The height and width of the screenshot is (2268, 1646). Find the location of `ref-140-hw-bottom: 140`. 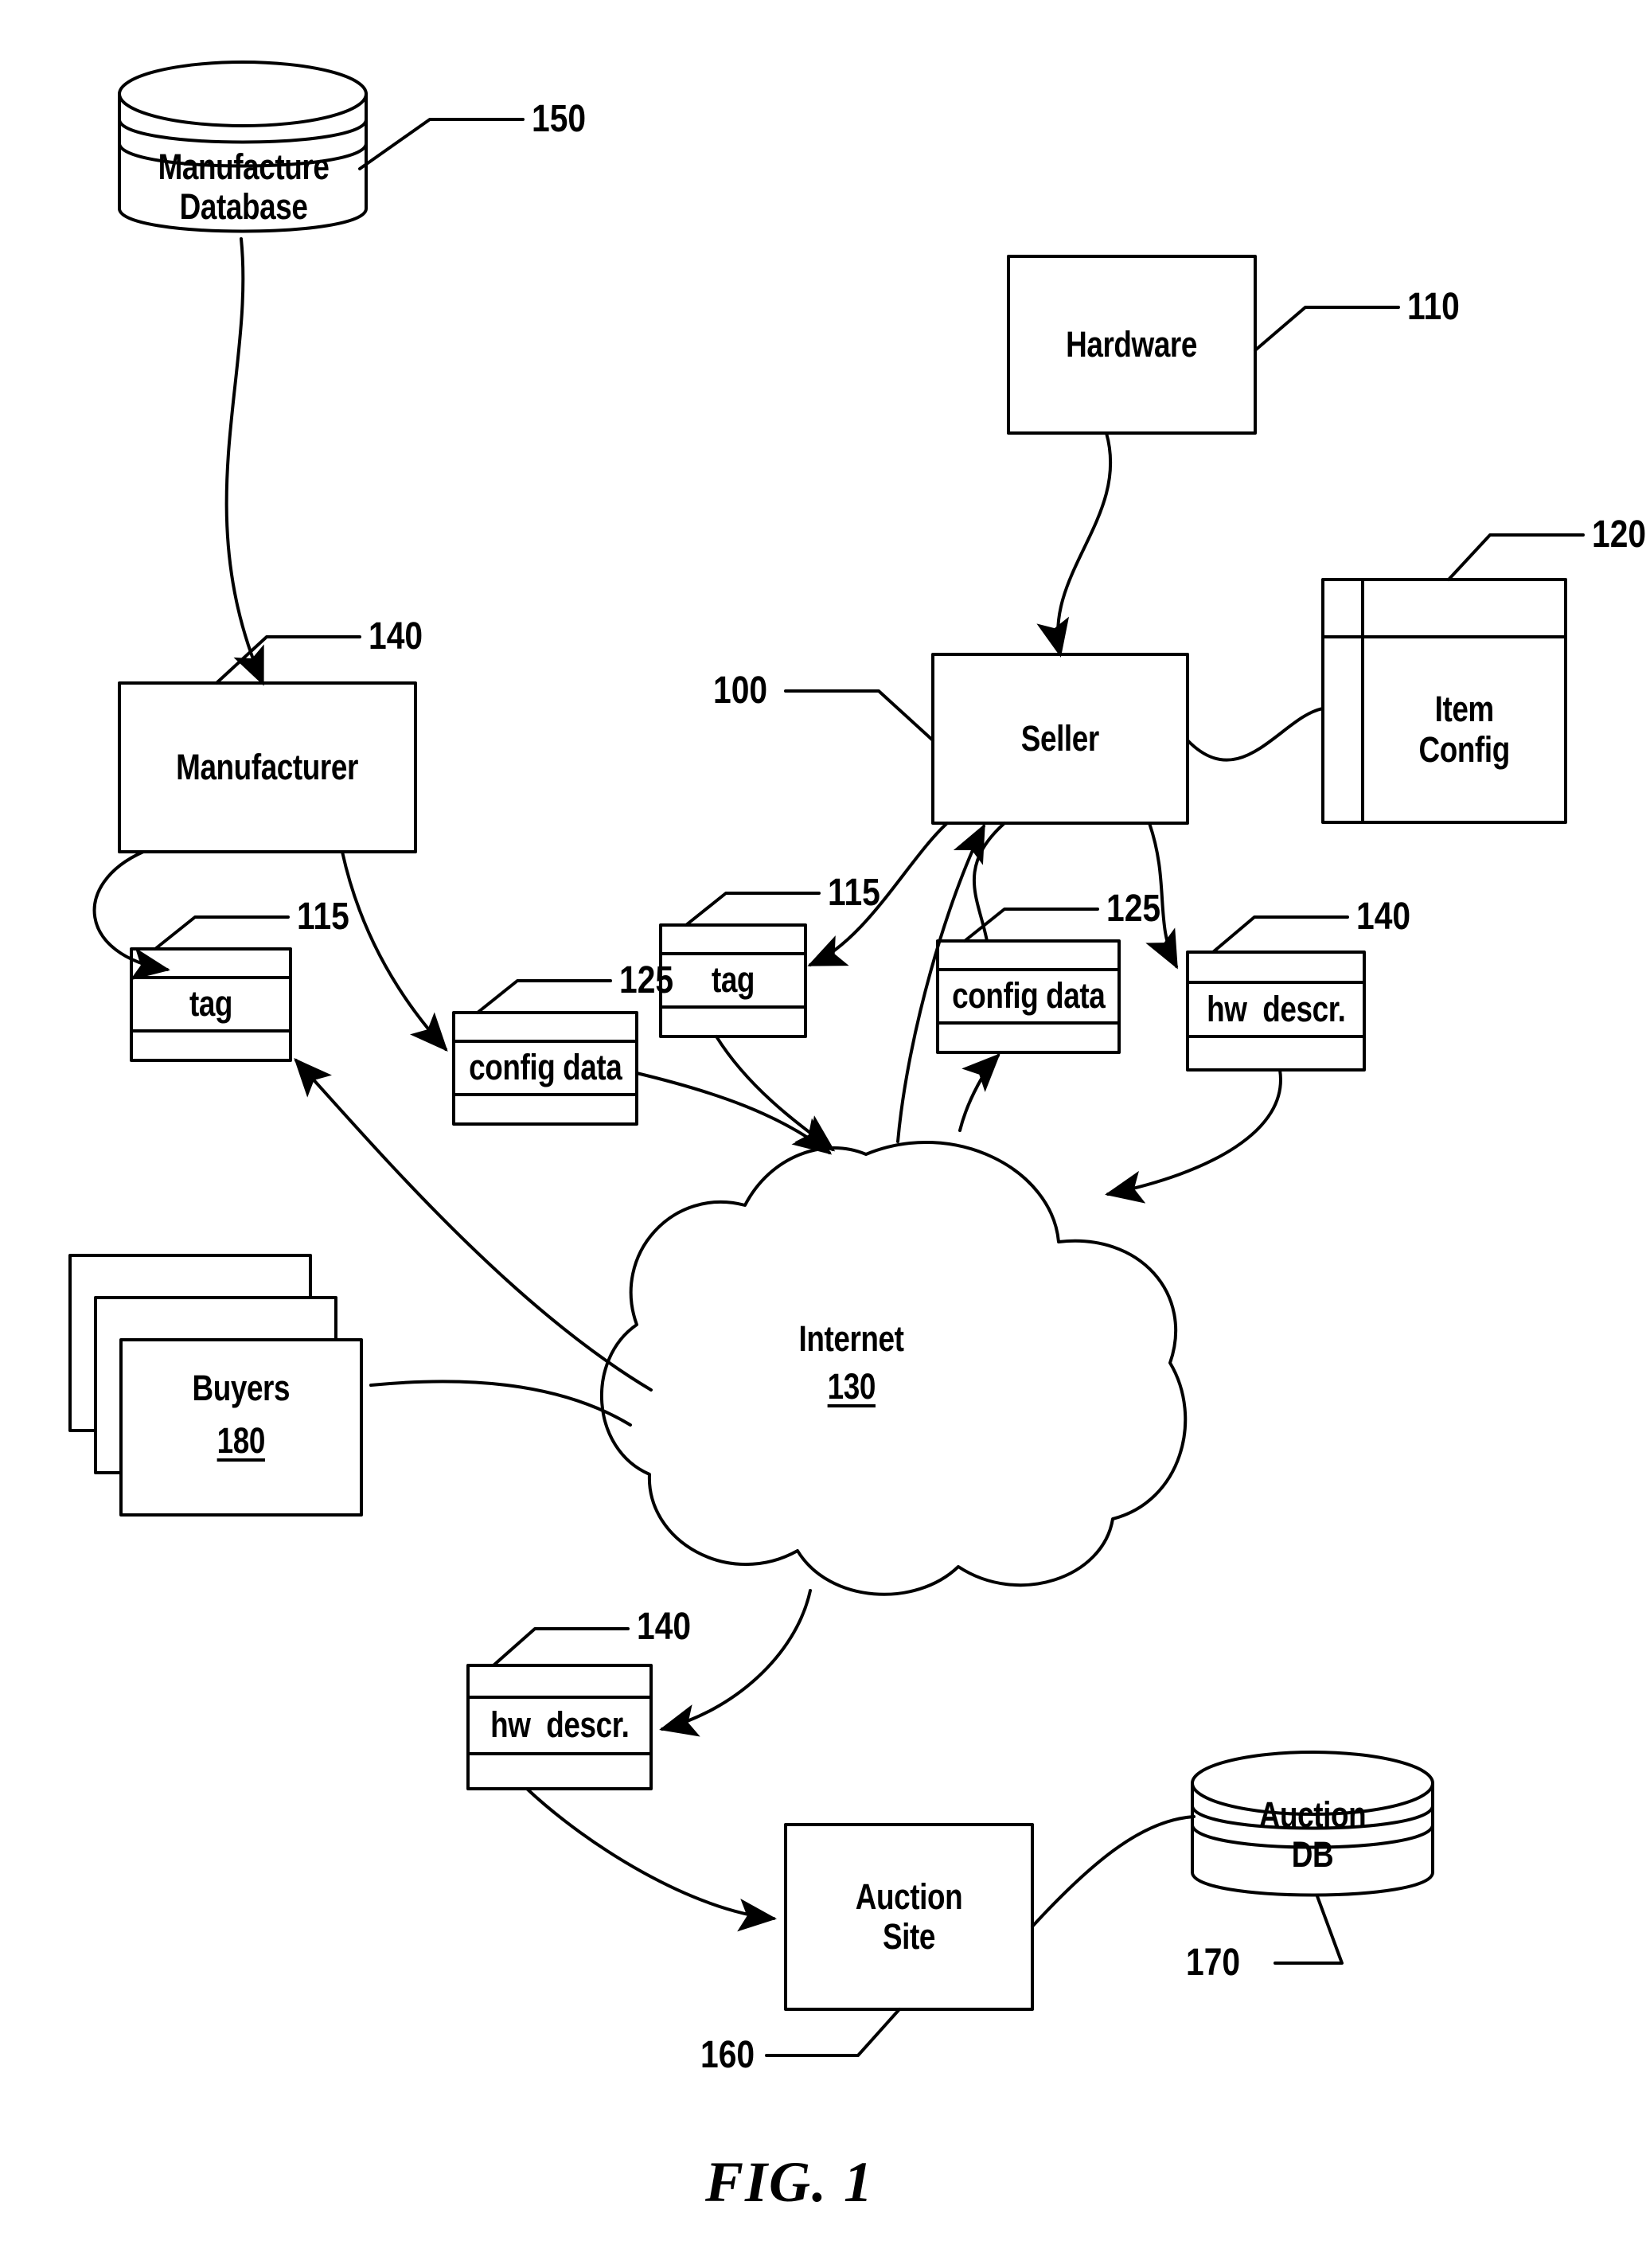

ref-140-hw-bottom: 140 is located at coordinates (664, 1627).